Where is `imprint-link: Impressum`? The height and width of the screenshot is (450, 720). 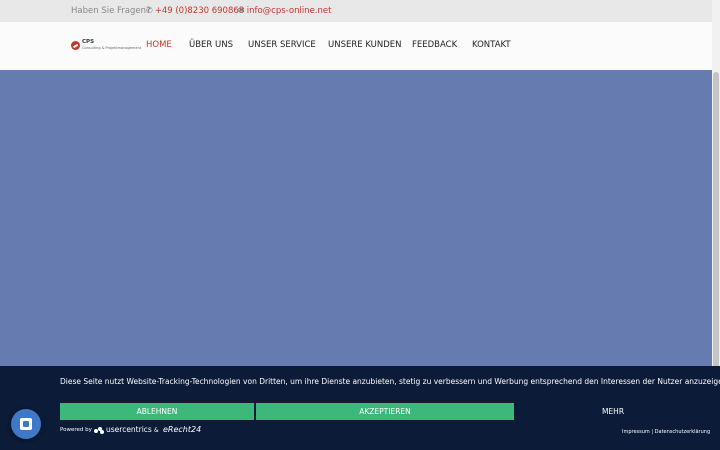
imprint-link: Impressum is located at coordinates (636, 432).